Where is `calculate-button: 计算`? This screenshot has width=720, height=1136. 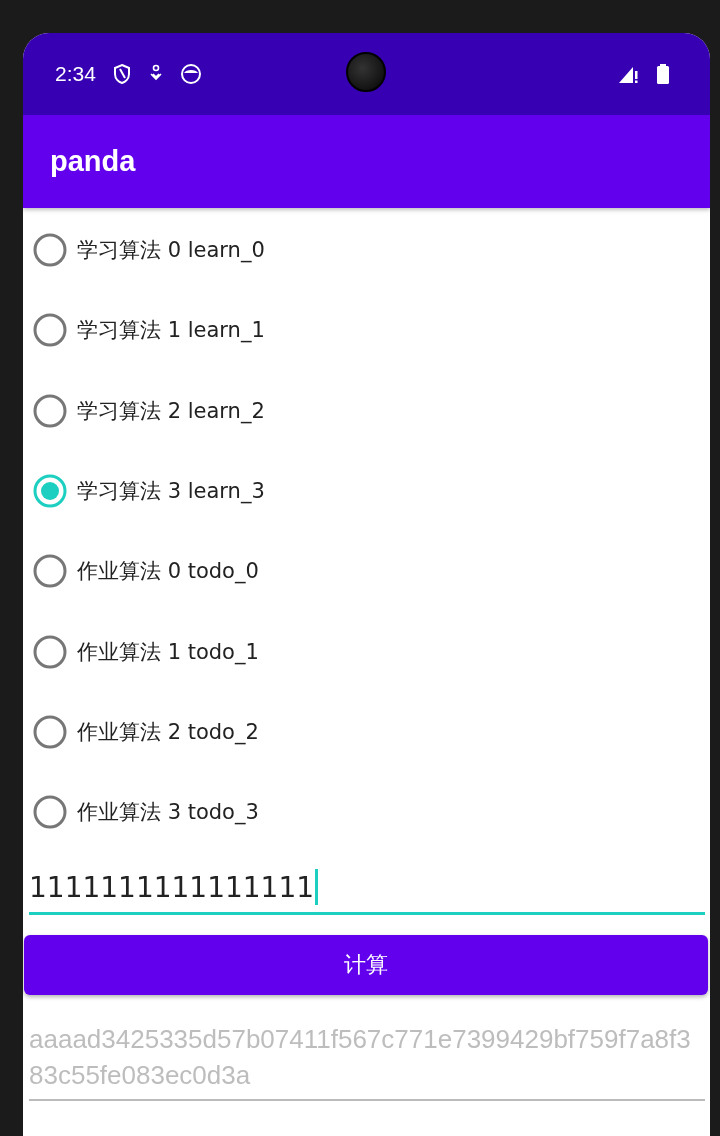 calculate-button: 计算 is located at coordinates (366, 965).